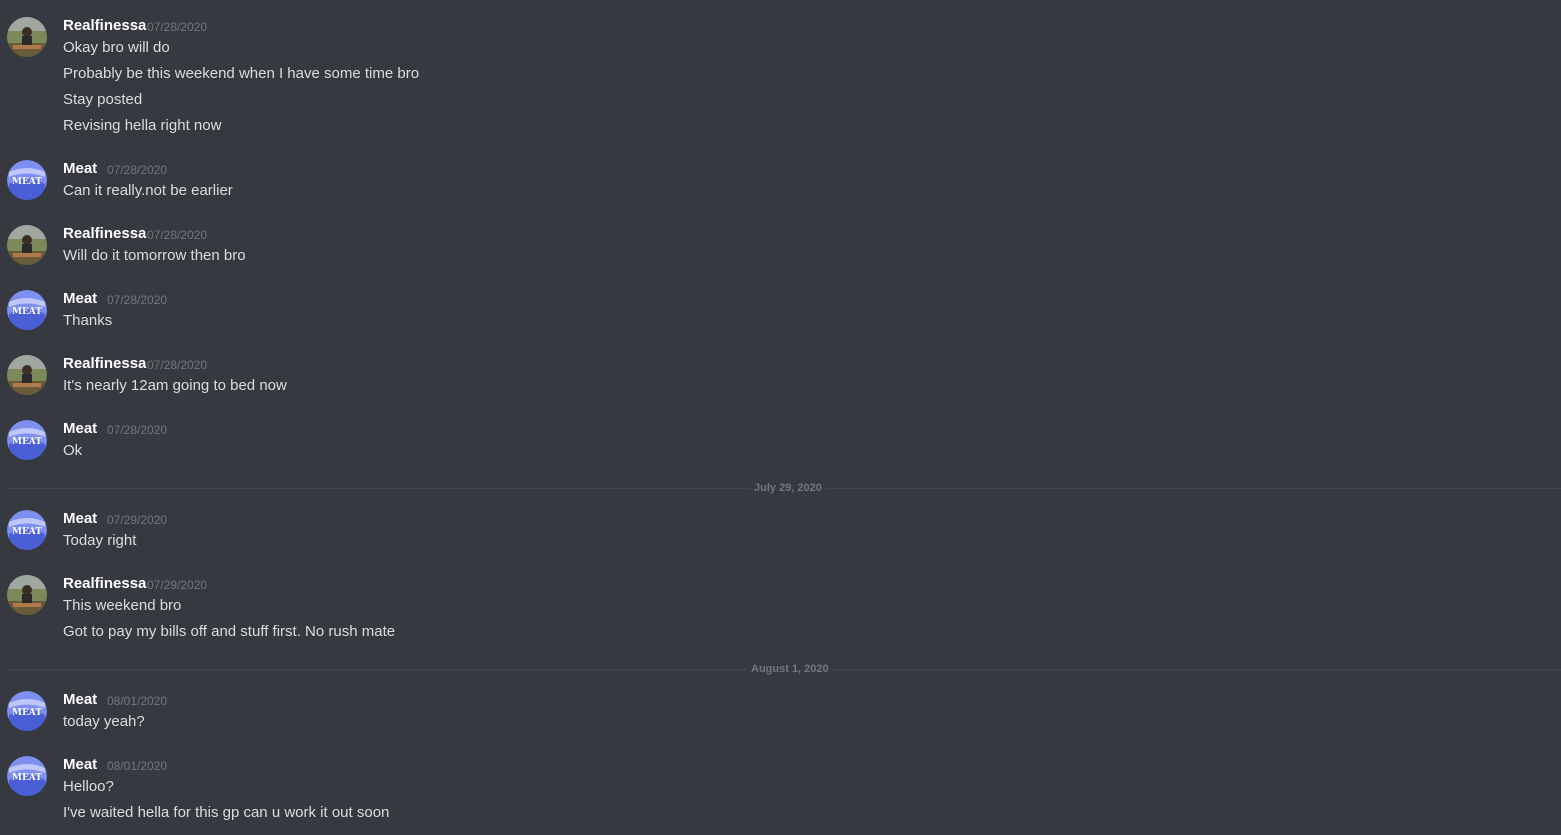  Describe the element at coordinates (148, 190) in the screenshot. I see `message-text: Can it really.not be earlier` at that location.